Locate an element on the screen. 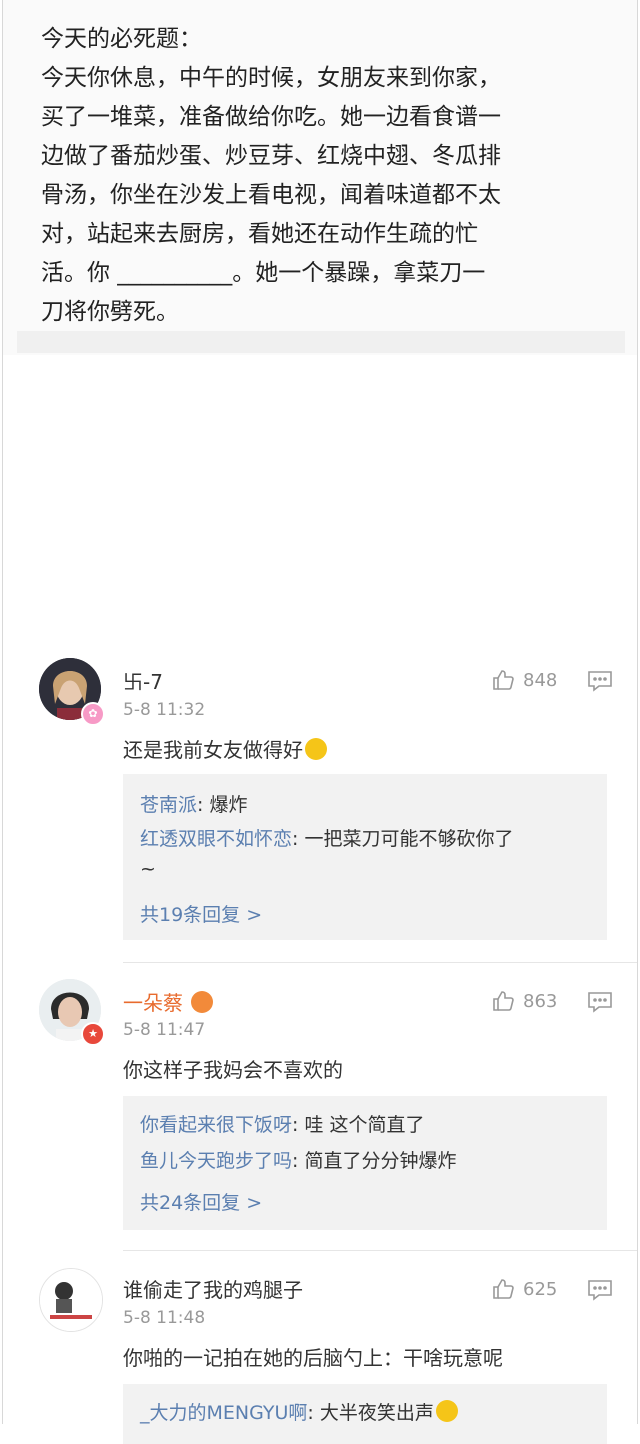 This screenshot has height=1444, width=640. like-count: 625 is located at coordinates (540, 1289).